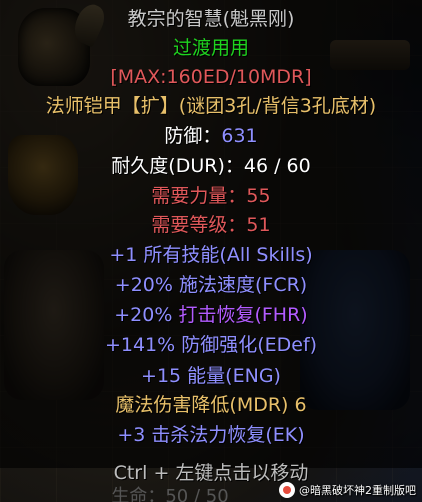 Image resolution: width=422 pixels, height=502 pixels. Describe the element at coordinates (211, 405) in the screenshot. I see `mod-mdr: 魔法伤害降低(MDR) 6` at that location.